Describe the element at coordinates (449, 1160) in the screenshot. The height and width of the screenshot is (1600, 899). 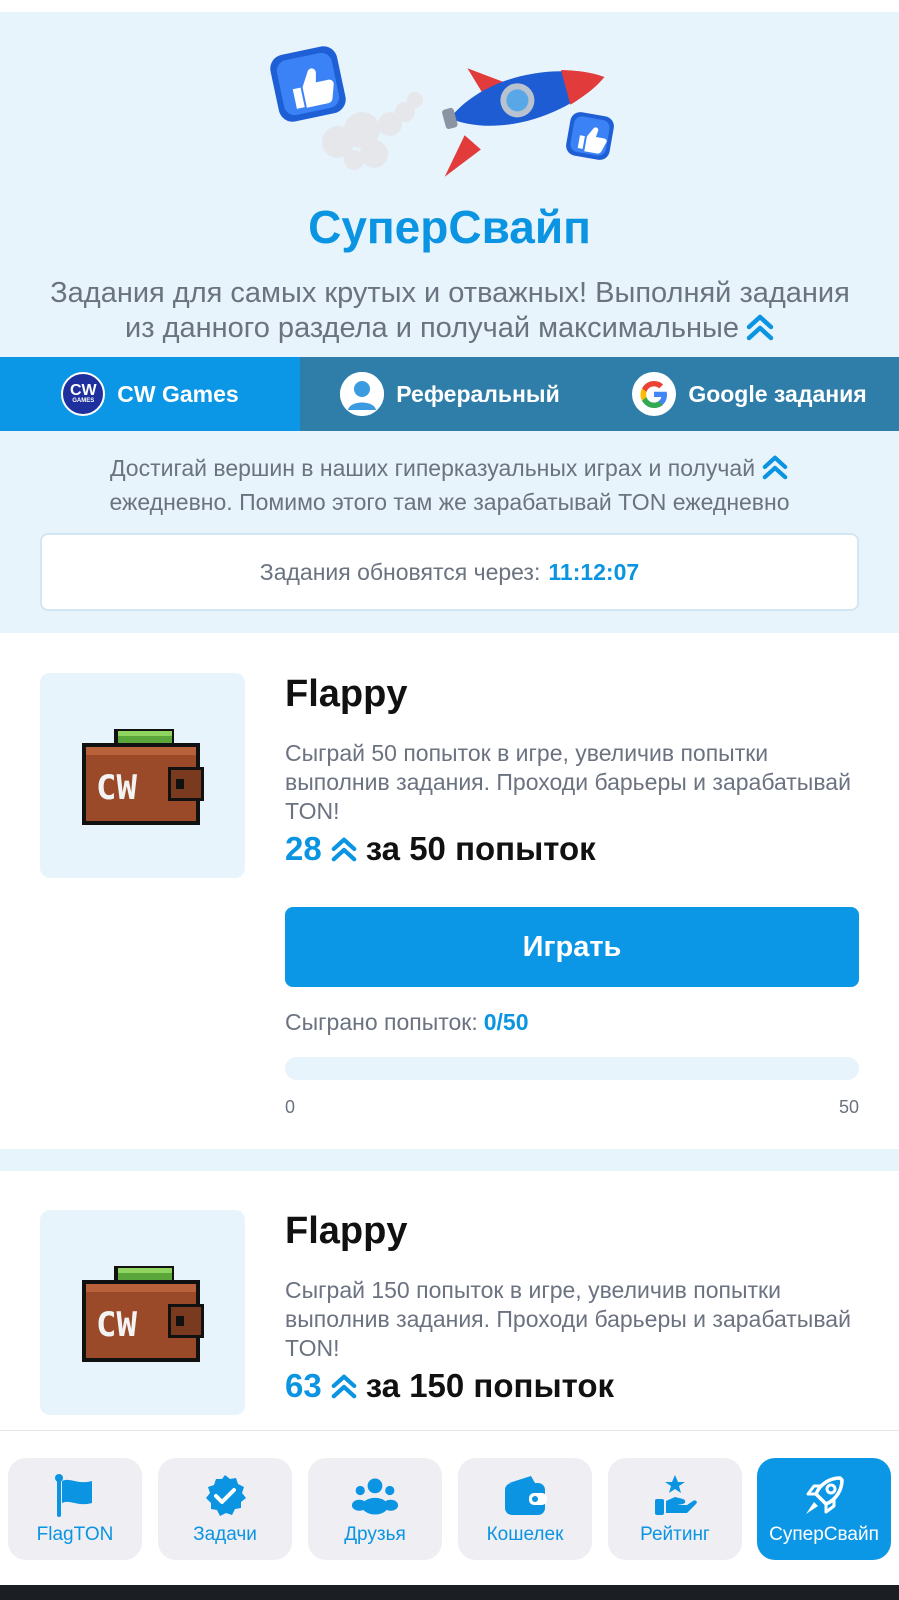
I see `card-separator` at that location.